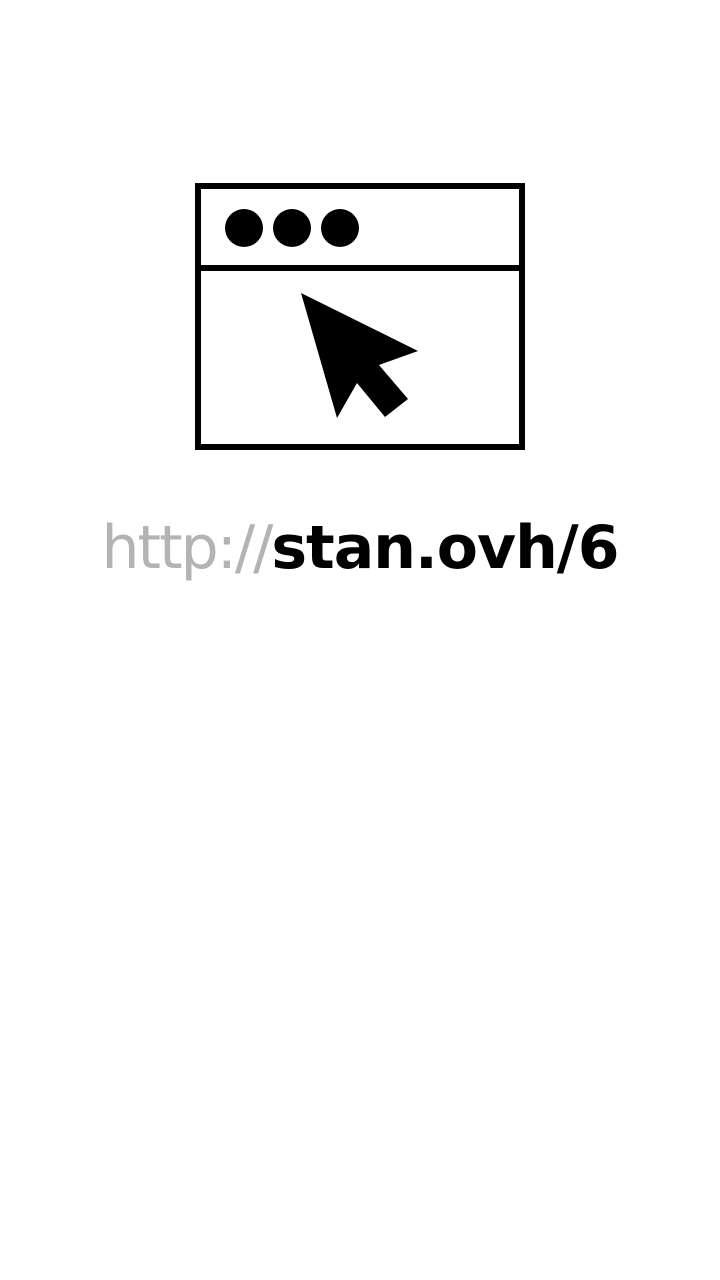  What do you see at coordinates (445, 548) in the screenshot?
I see `url-host: stan.ovh/6` at bounding box center [445, 548].